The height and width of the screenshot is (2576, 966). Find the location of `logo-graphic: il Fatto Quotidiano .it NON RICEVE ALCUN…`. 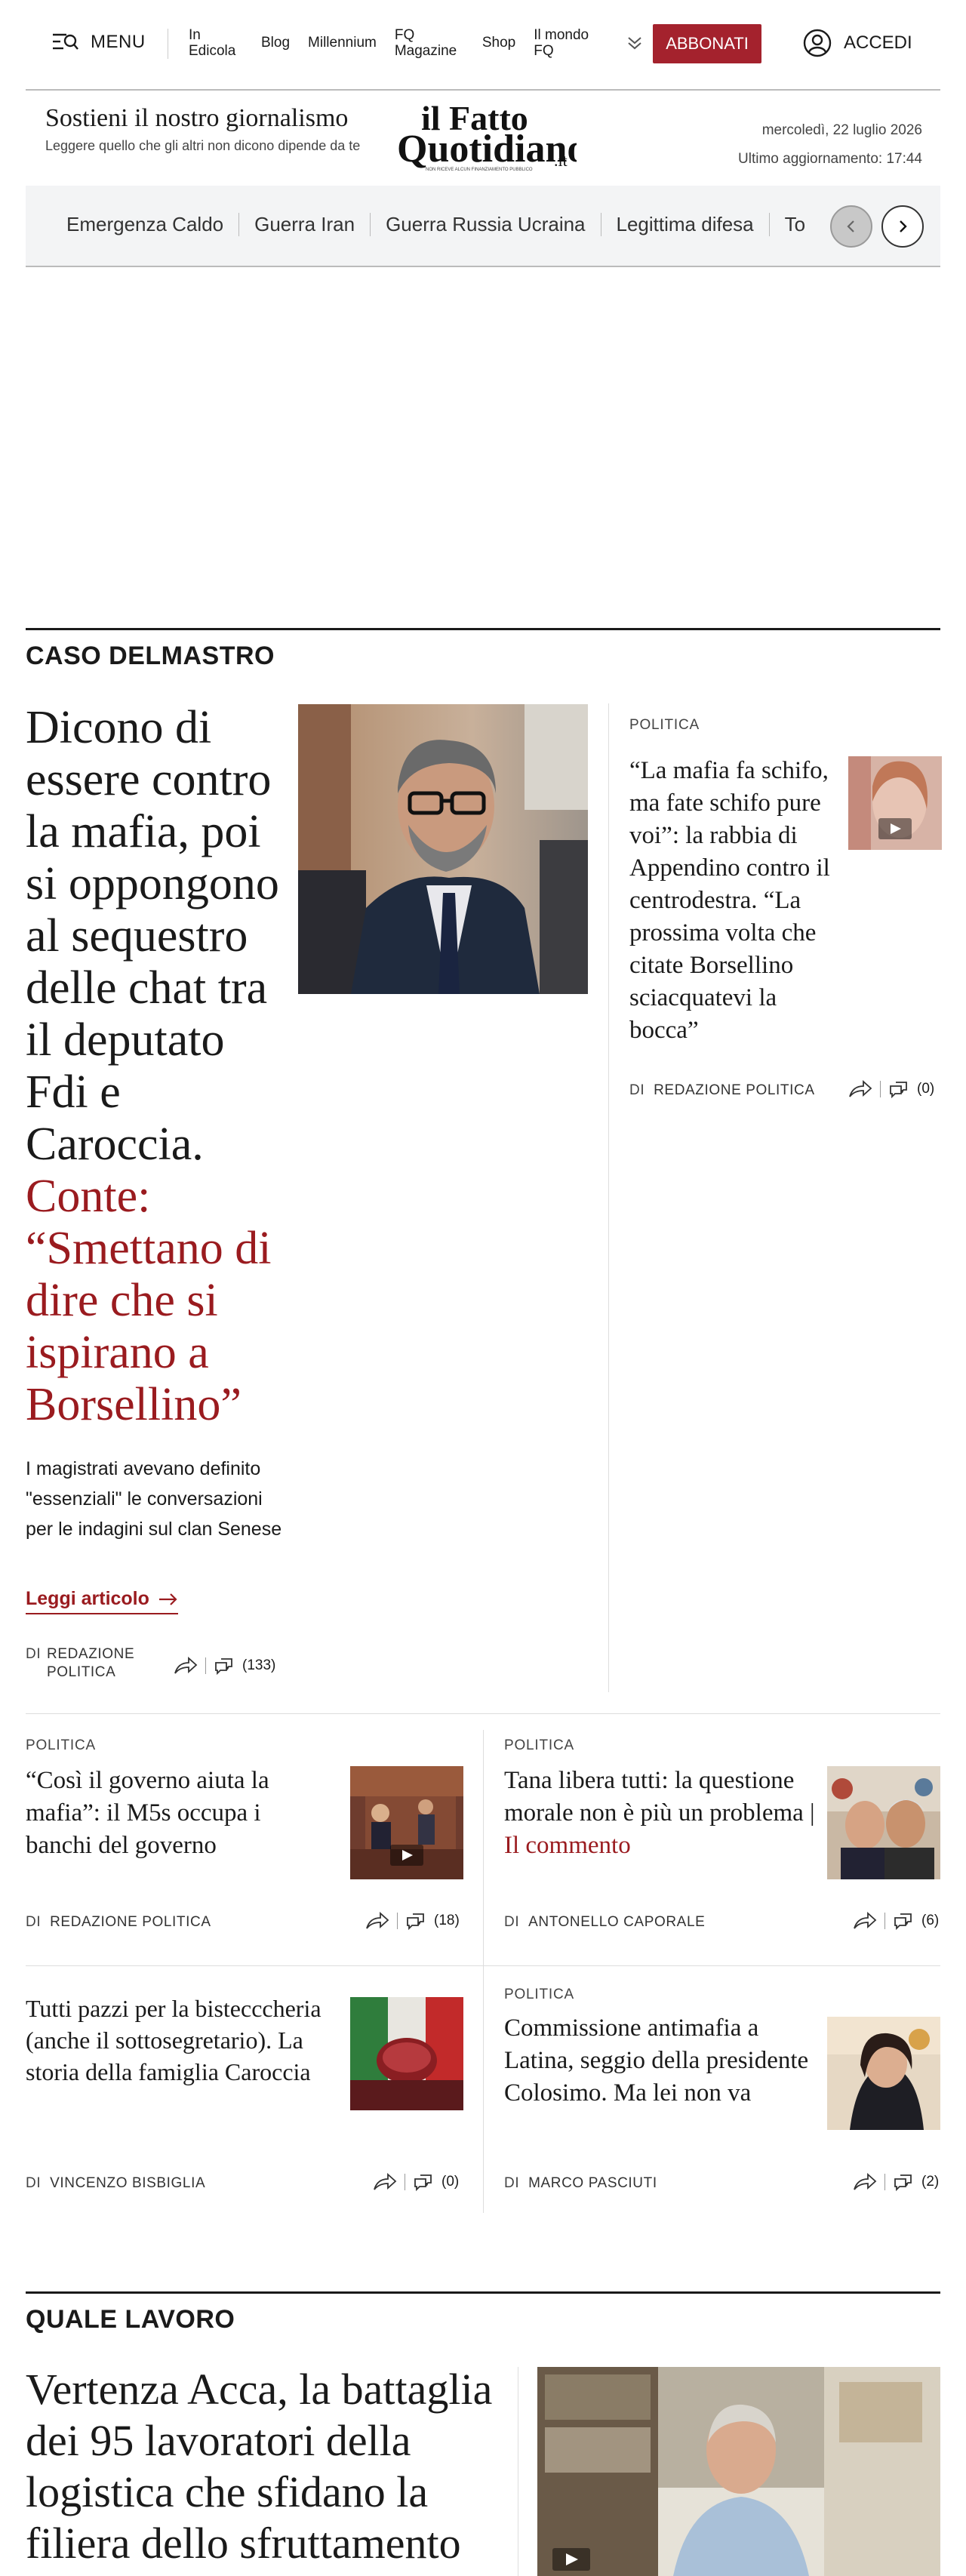

logo-graphic: il Fatto Quotidiano .it NON RICEVE ALCUN… is located at coordinates (491, 135).